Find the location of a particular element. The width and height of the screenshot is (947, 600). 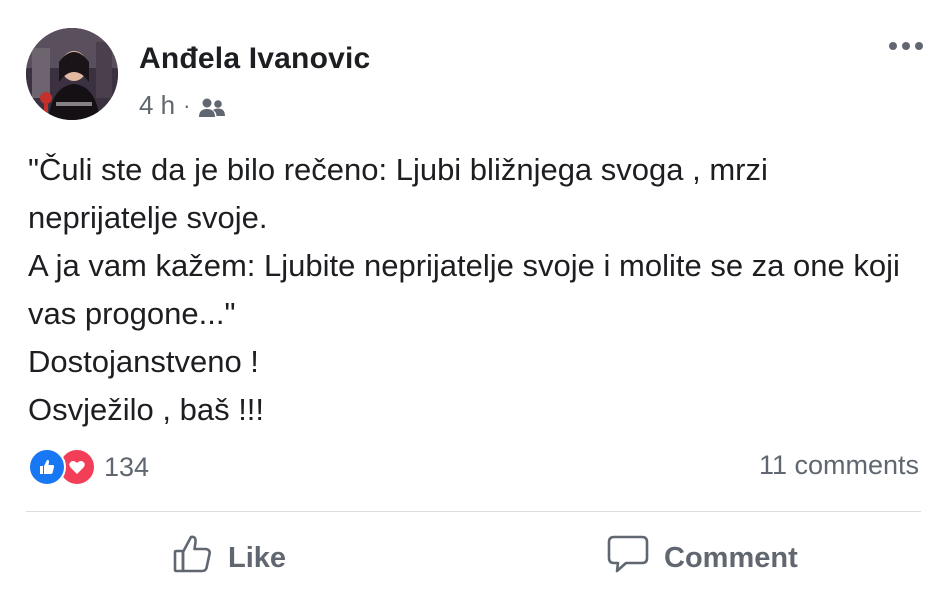

comment-button: Comment is located at coordinates (702, 558).